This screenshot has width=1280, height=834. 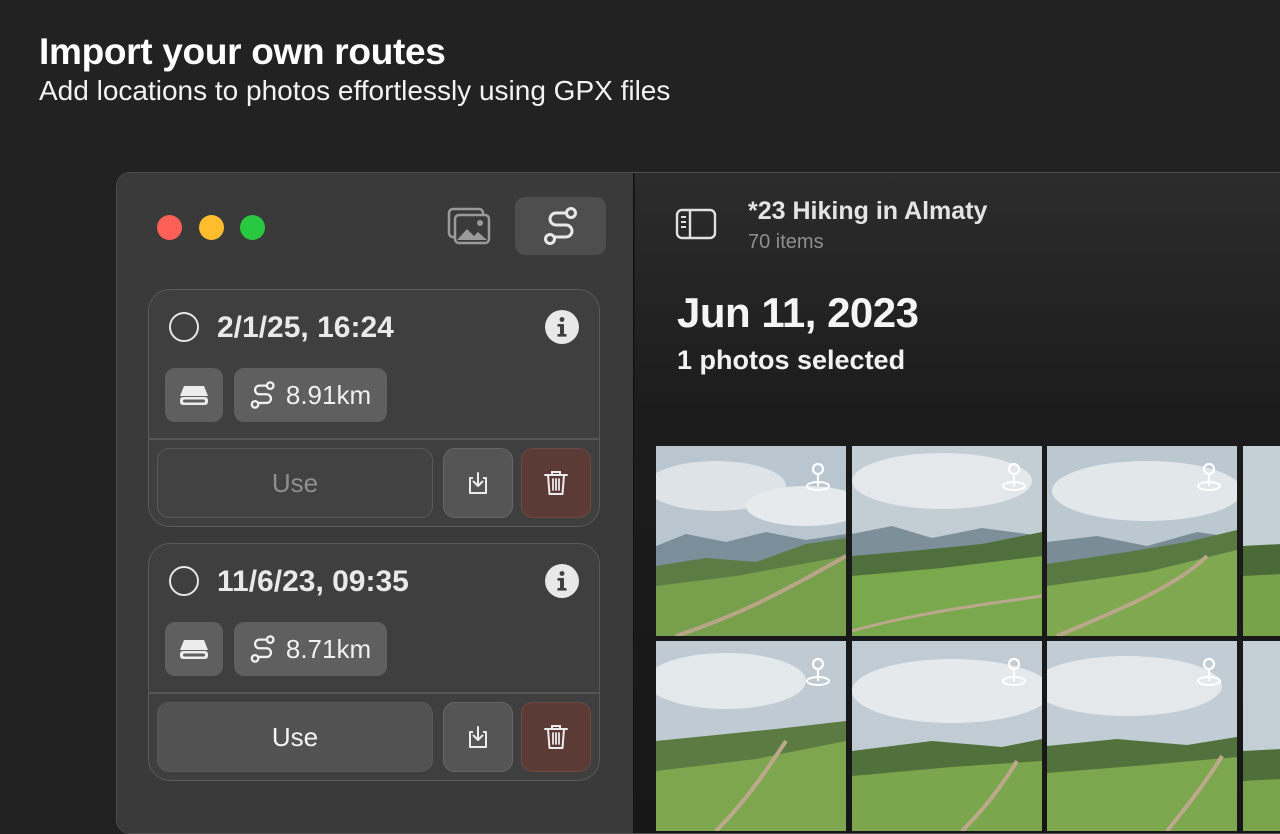 What do you see at coordinates (798, 312) in the screenshot?
I see `date-section-header: Jun 11, 2023` at bounding box center [798, 312].